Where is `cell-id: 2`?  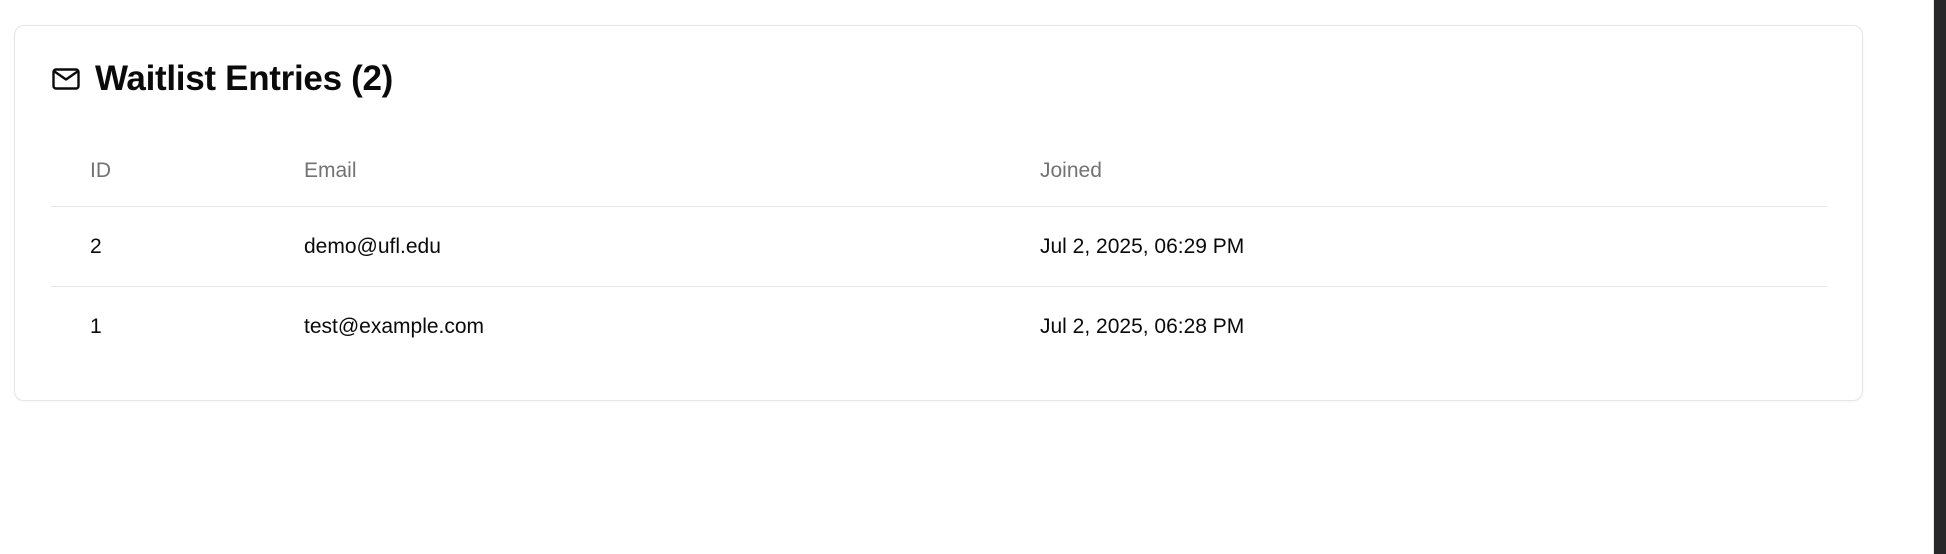
cell-id: 2 is located at coordinates (96, 246).